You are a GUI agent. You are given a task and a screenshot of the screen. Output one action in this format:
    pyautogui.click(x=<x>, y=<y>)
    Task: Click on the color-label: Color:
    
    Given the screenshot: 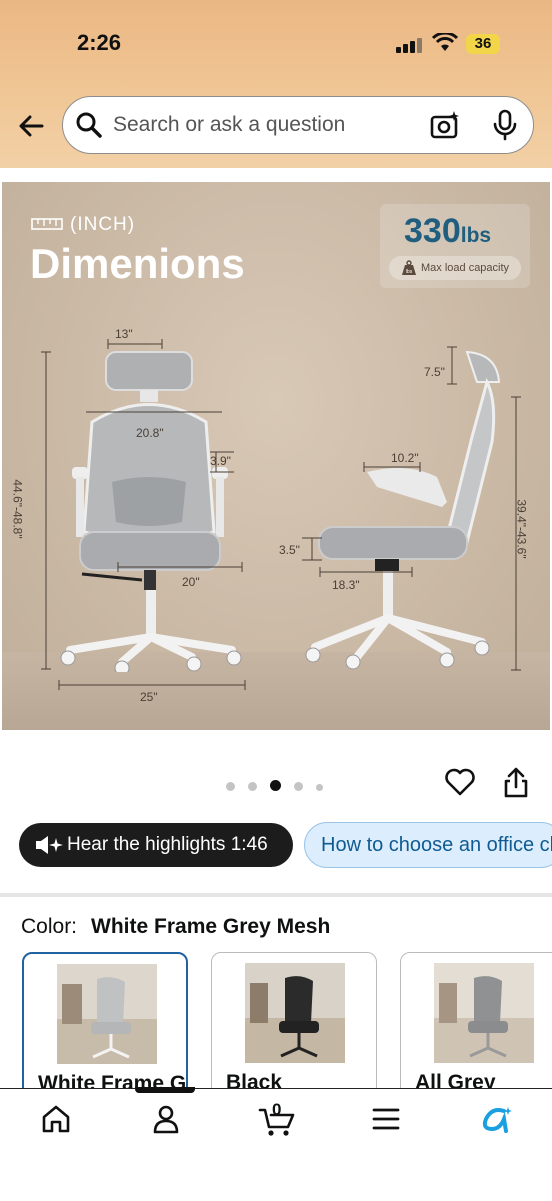 What is the action you would take?
    pyautogui.click(x=49, y=926)
    